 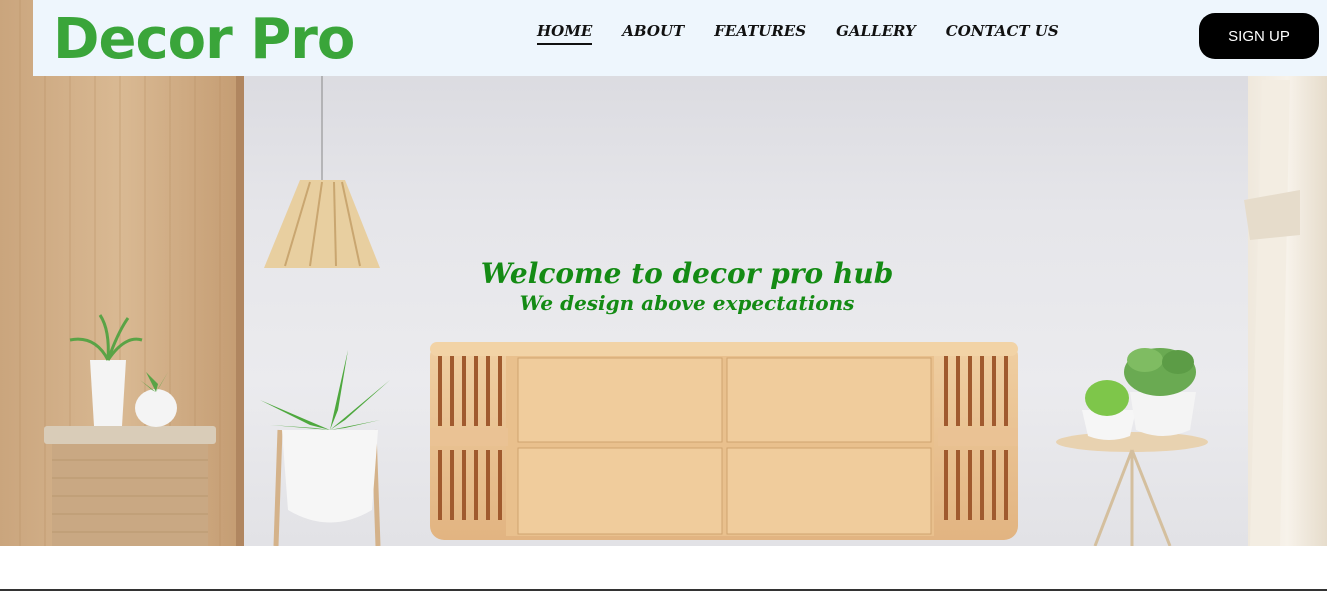 I want to click on nav-item-home: HOME, so click(x=565, y=33).